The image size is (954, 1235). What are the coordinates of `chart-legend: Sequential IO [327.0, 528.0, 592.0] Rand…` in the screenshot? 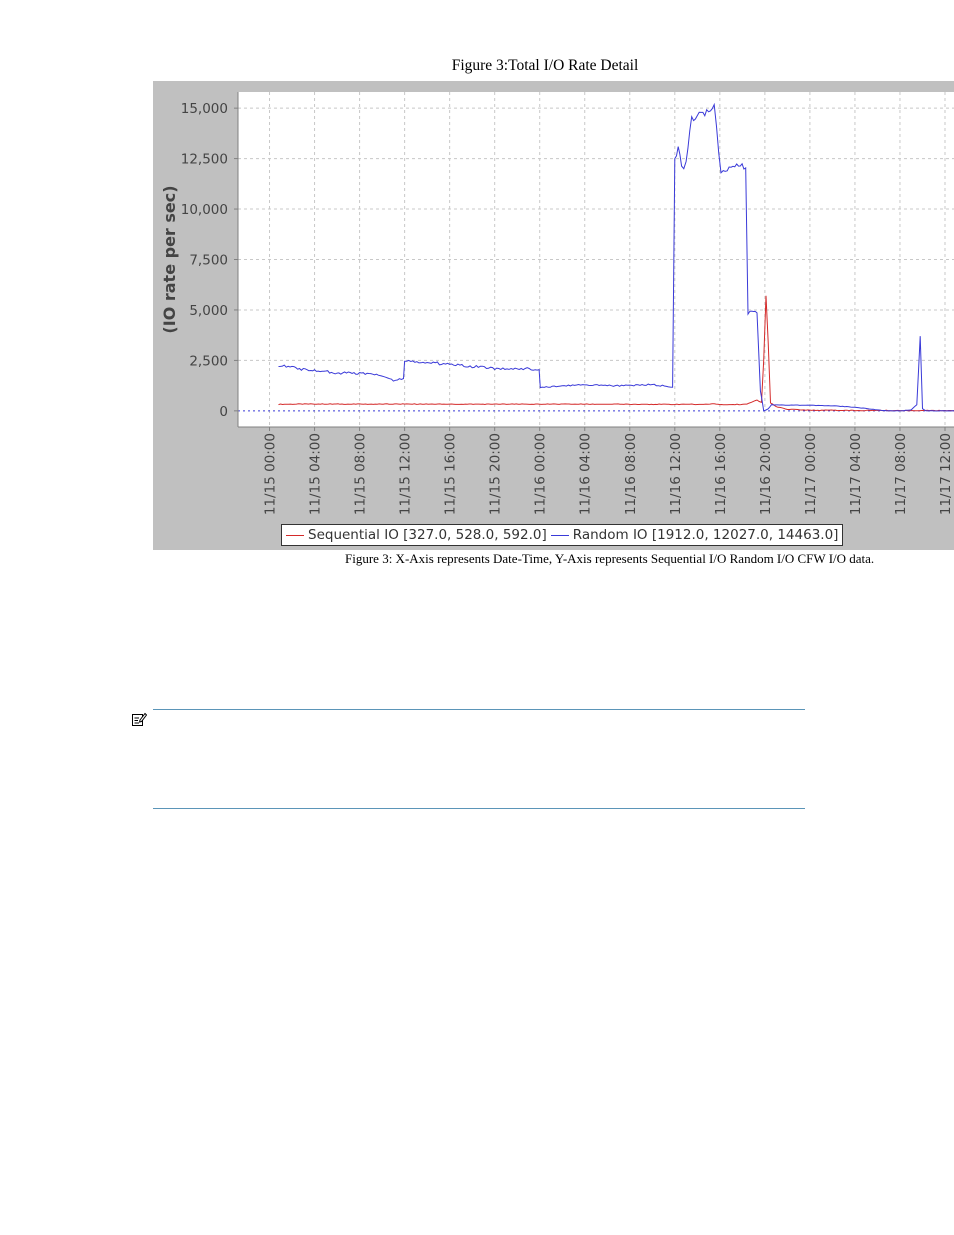 It's located at (562, 535).